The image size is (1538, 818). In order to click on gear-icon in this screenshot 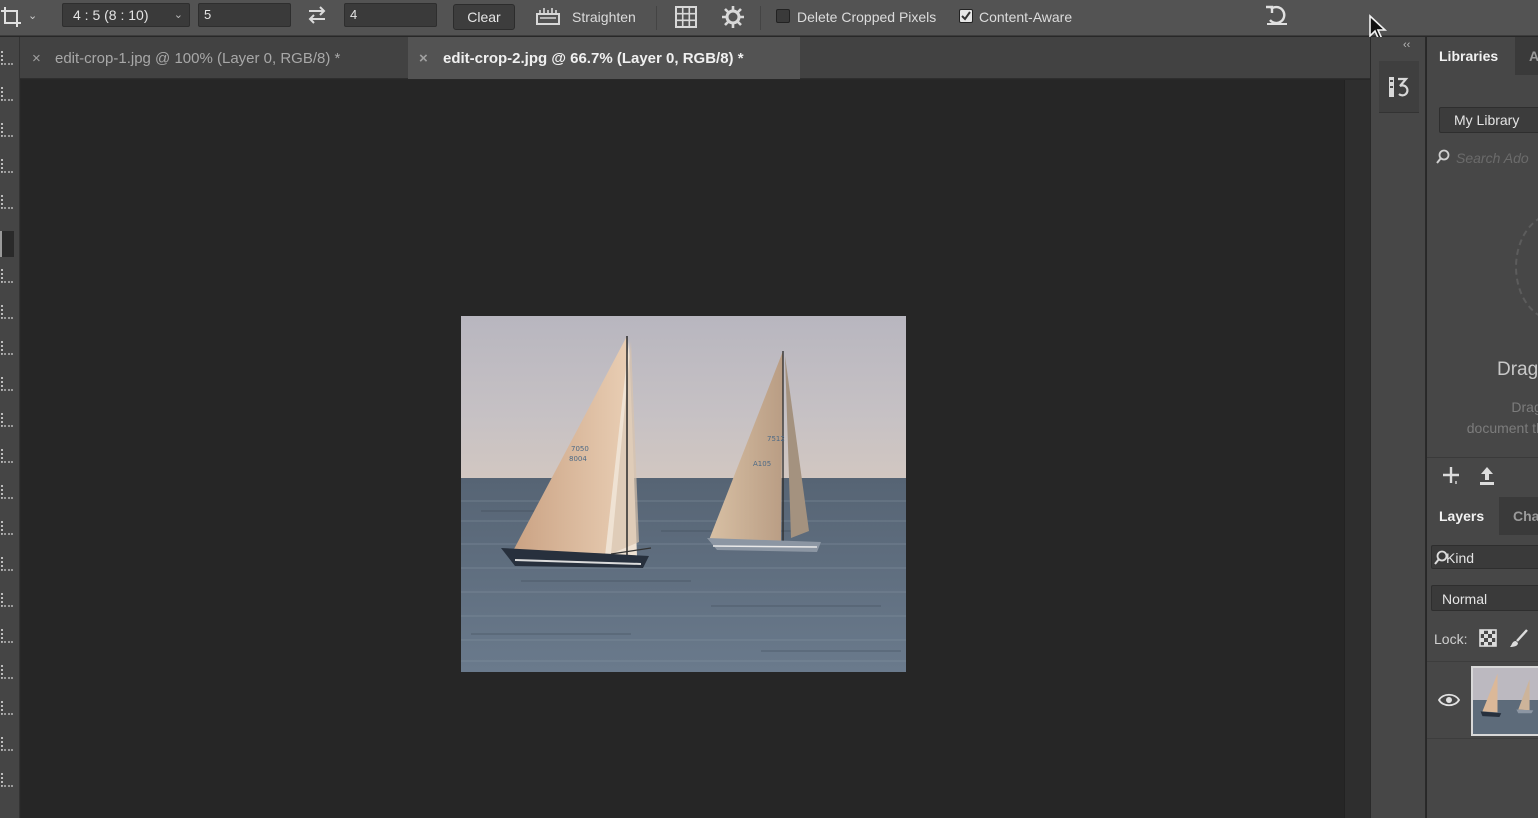, I will do `click(733, 17)`.